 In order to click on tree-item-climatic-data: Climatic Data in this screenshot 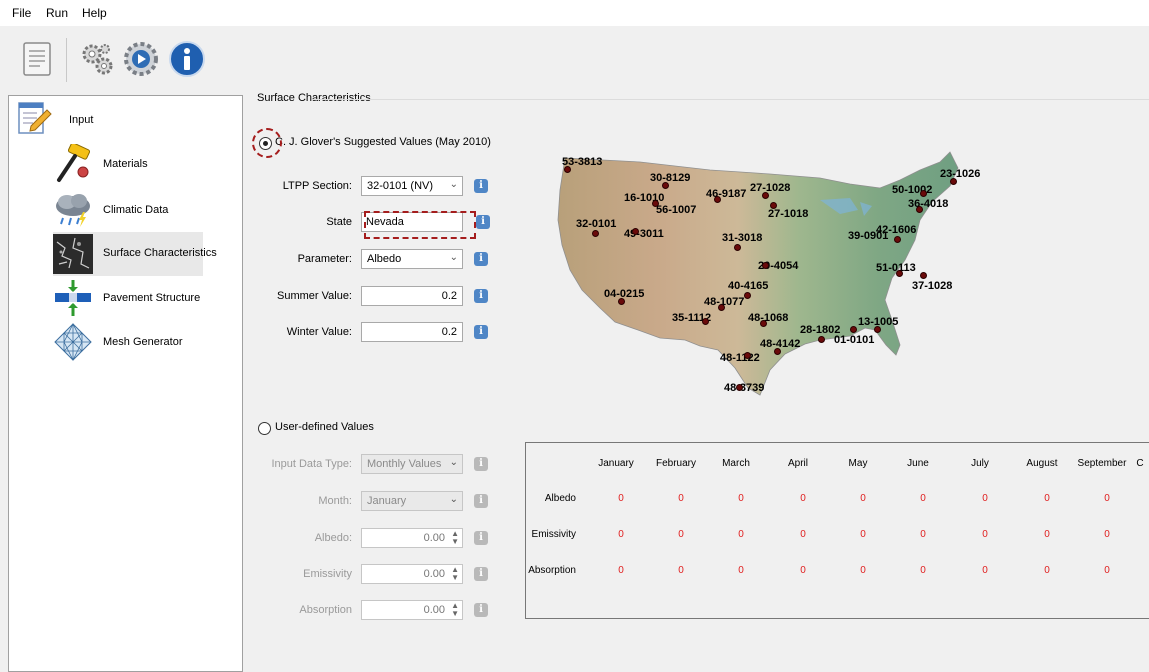, I will do `click(143, 210)`.